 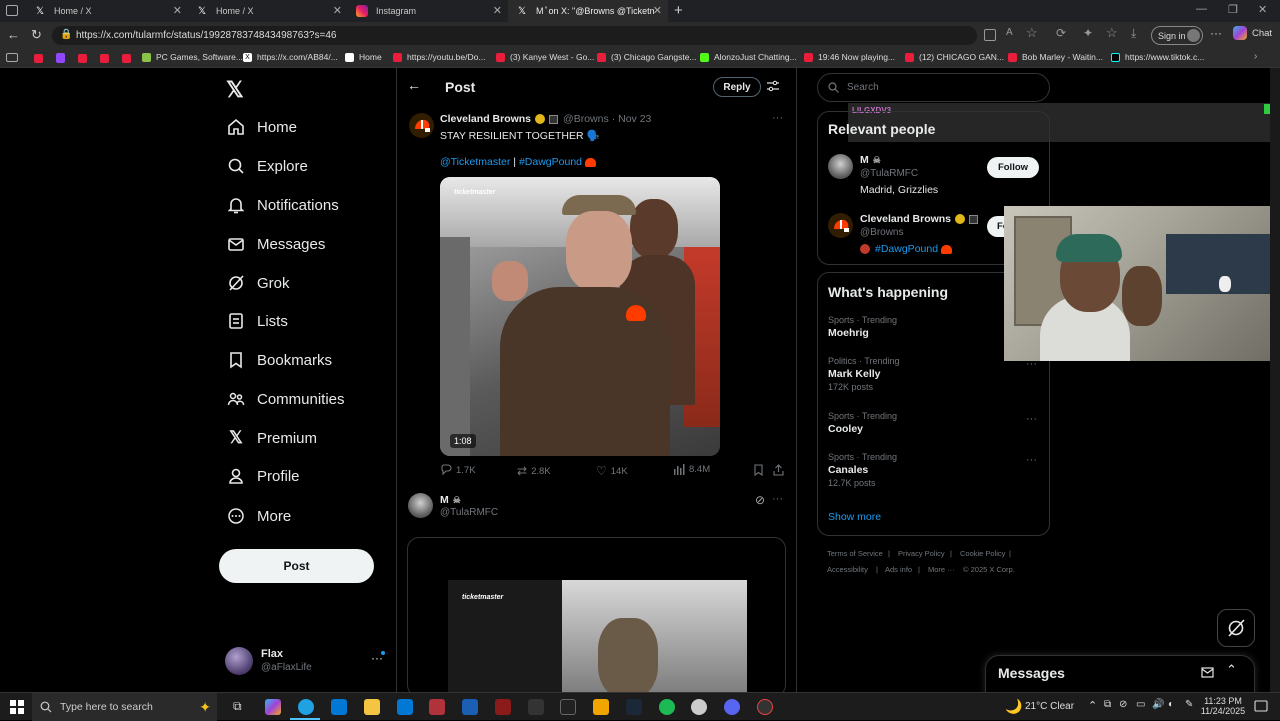 I want to click on sidebar-item-explore: Explore, so click(x=267, y=166).